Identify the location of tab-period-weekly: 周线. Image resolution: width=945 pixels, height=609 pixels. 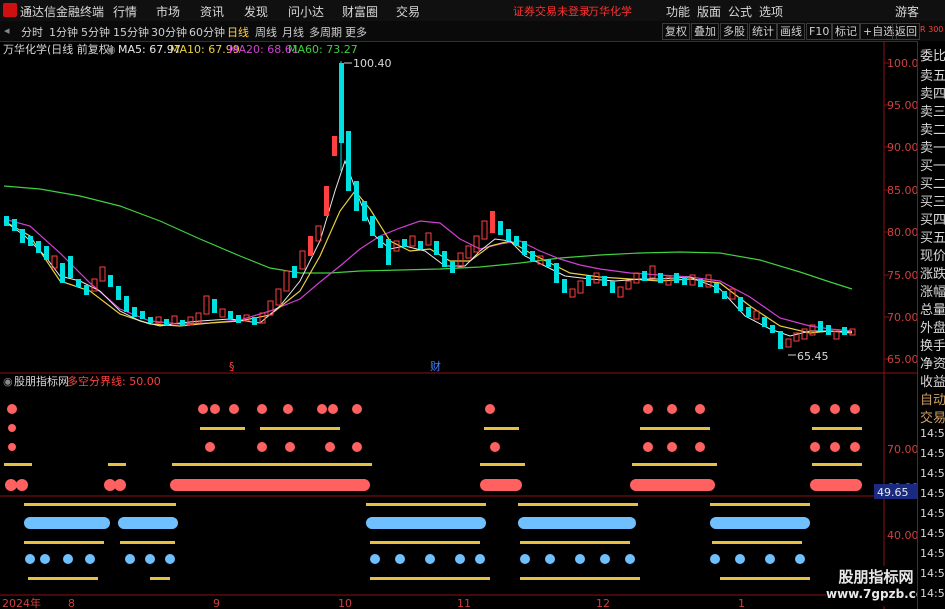
(266, 32).